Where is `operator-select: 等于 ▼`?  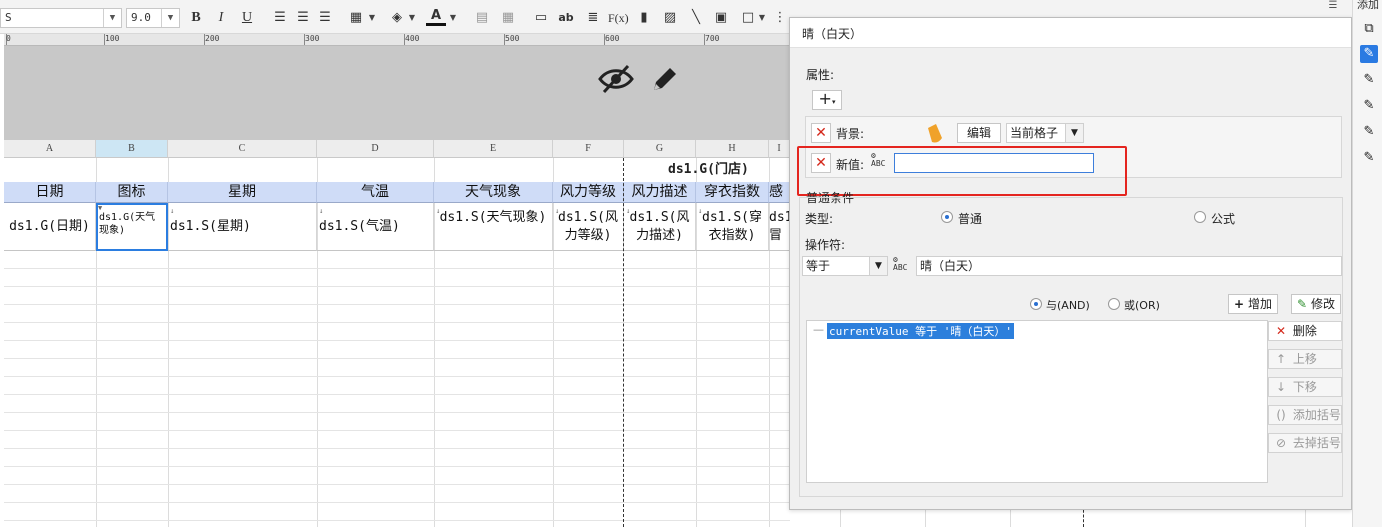
operator-select: 等于 ▼ is located at coordinates (845, 266).